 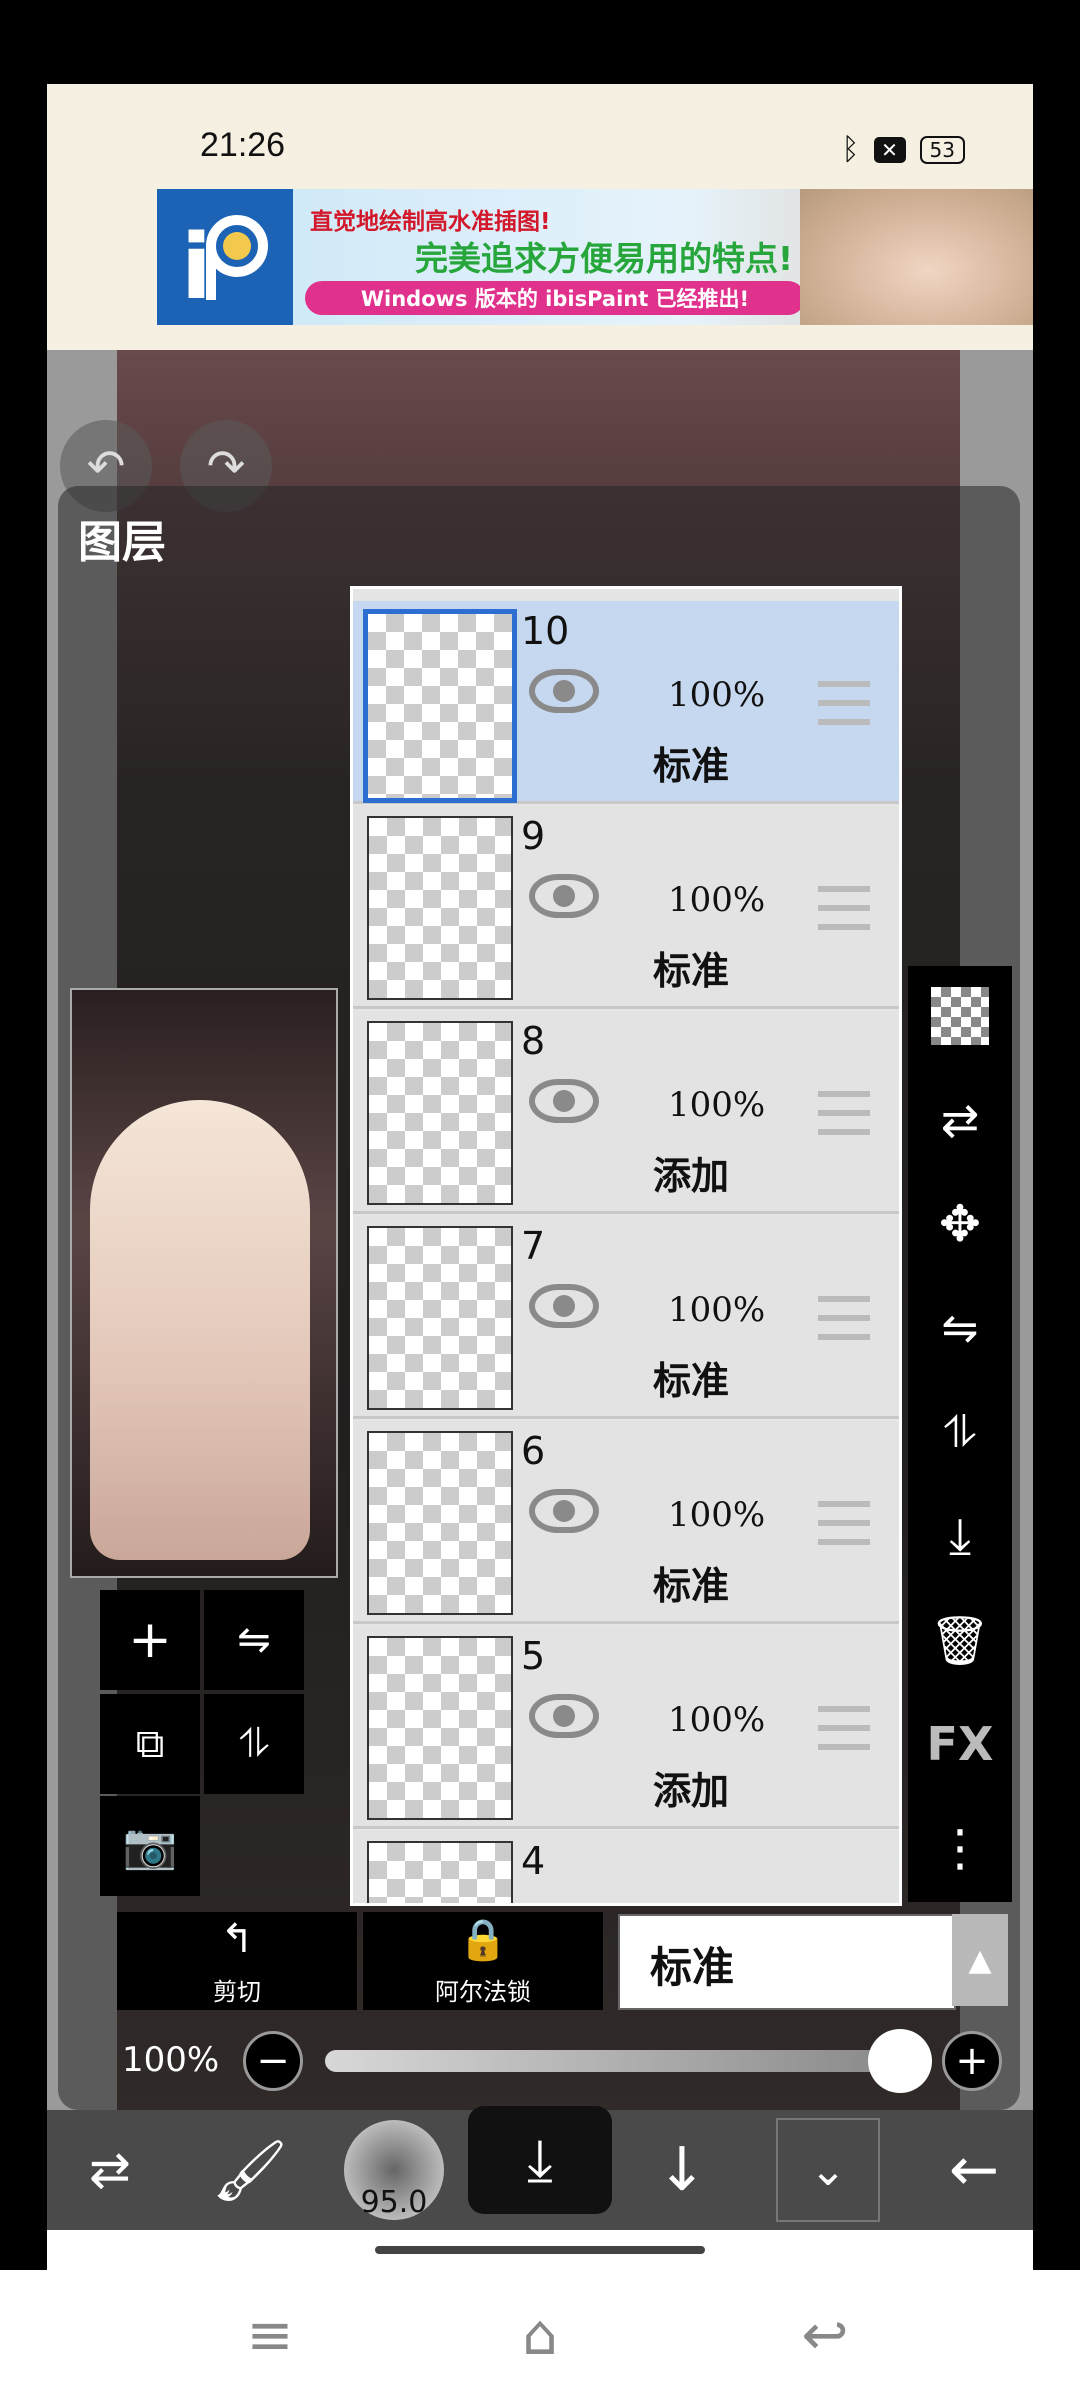 What do you see at coordinates (850, 149) in the screenshot?
I see `bluetooth-icon: ᛒ` at bounding box center [850, 149].